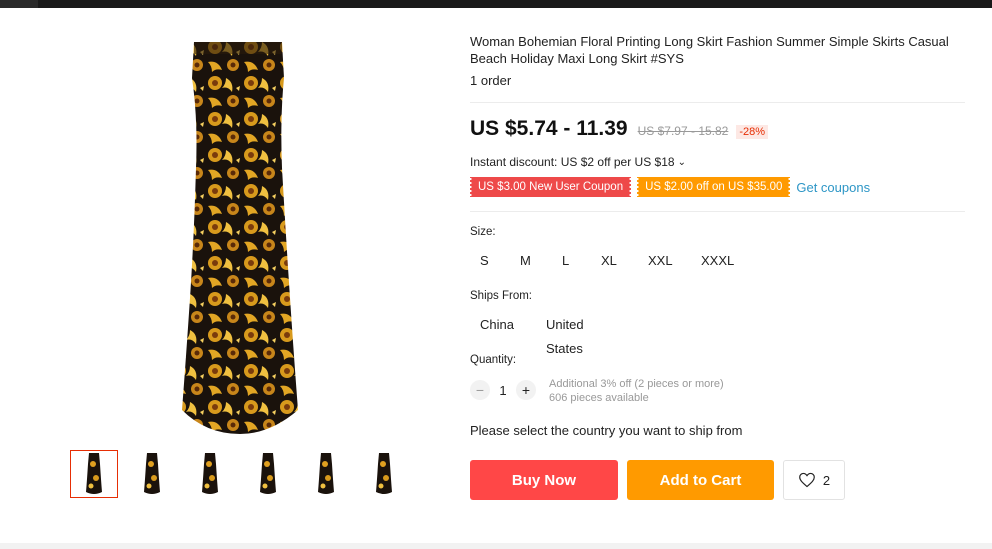 The image size is (992, 549). I want to click on instant-discount-label: Instant discount: US $2 off per US $18, so click(572, 162).